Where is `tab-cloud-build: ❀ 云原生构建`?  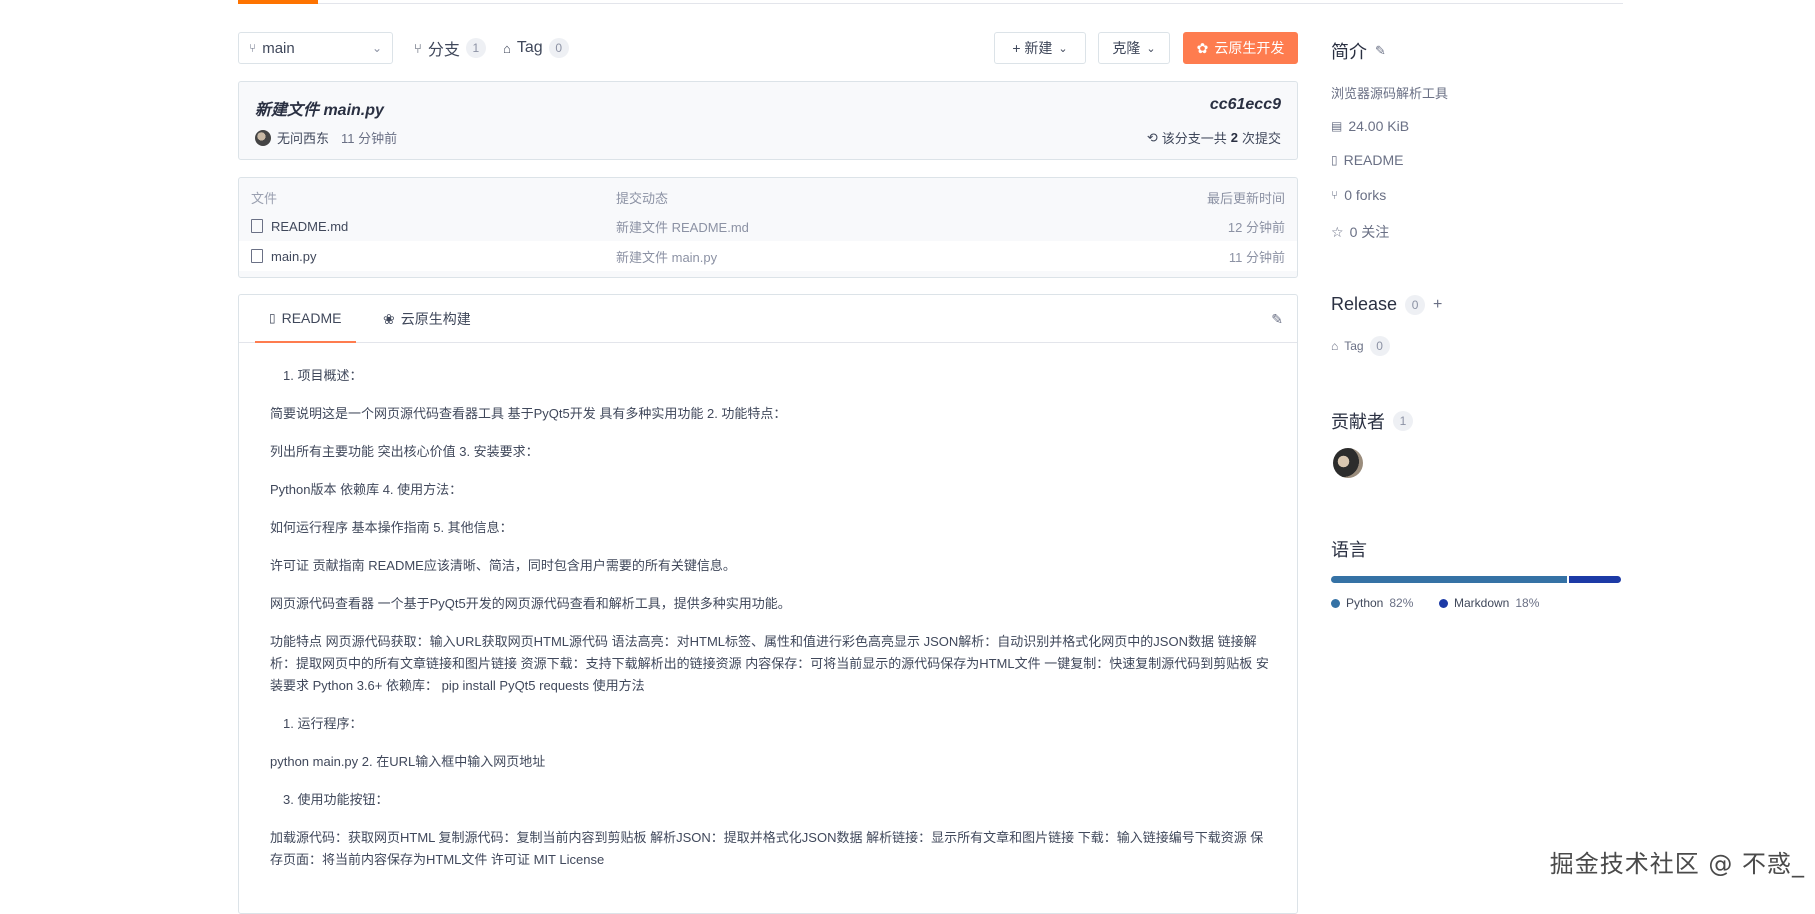
tab-cloud-build: ❀ 云原生构建 is located at coordinates (427, 319).